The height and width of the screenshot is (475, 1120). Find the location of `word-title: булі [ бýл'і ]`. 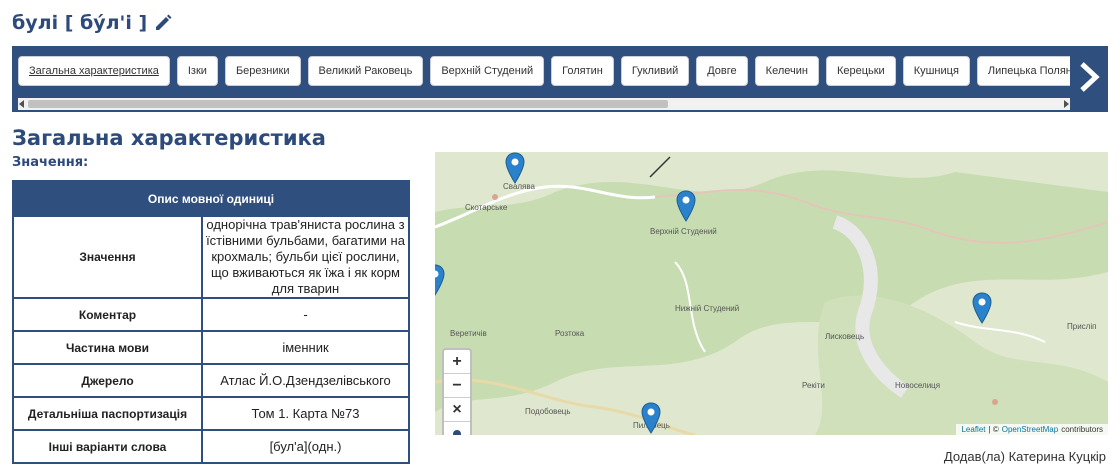

word-title: булі [ бýл'і ] is located at coordinates (92, 23).